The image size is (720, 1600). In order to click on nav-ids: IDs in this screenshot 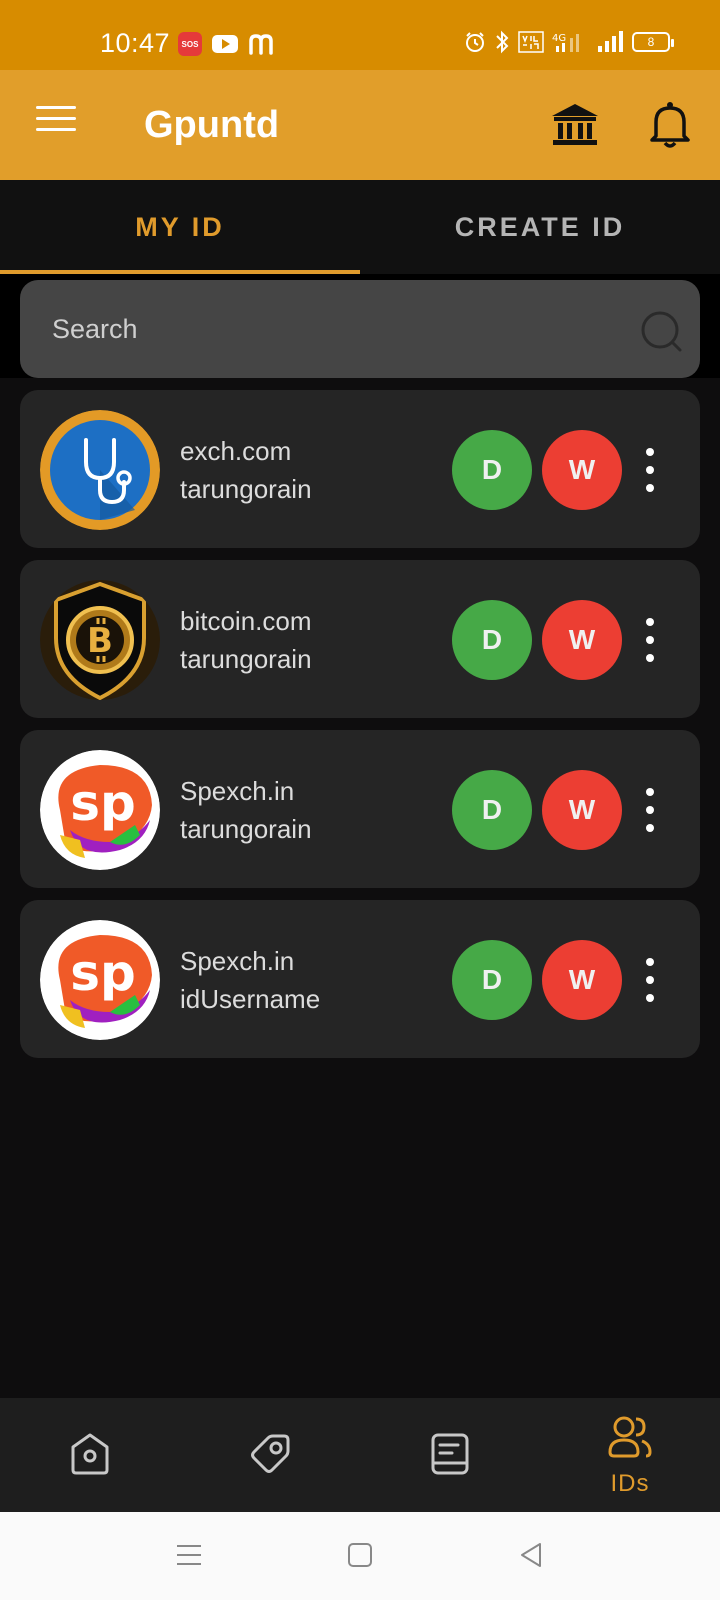, I will do `click(630, 1455)`.